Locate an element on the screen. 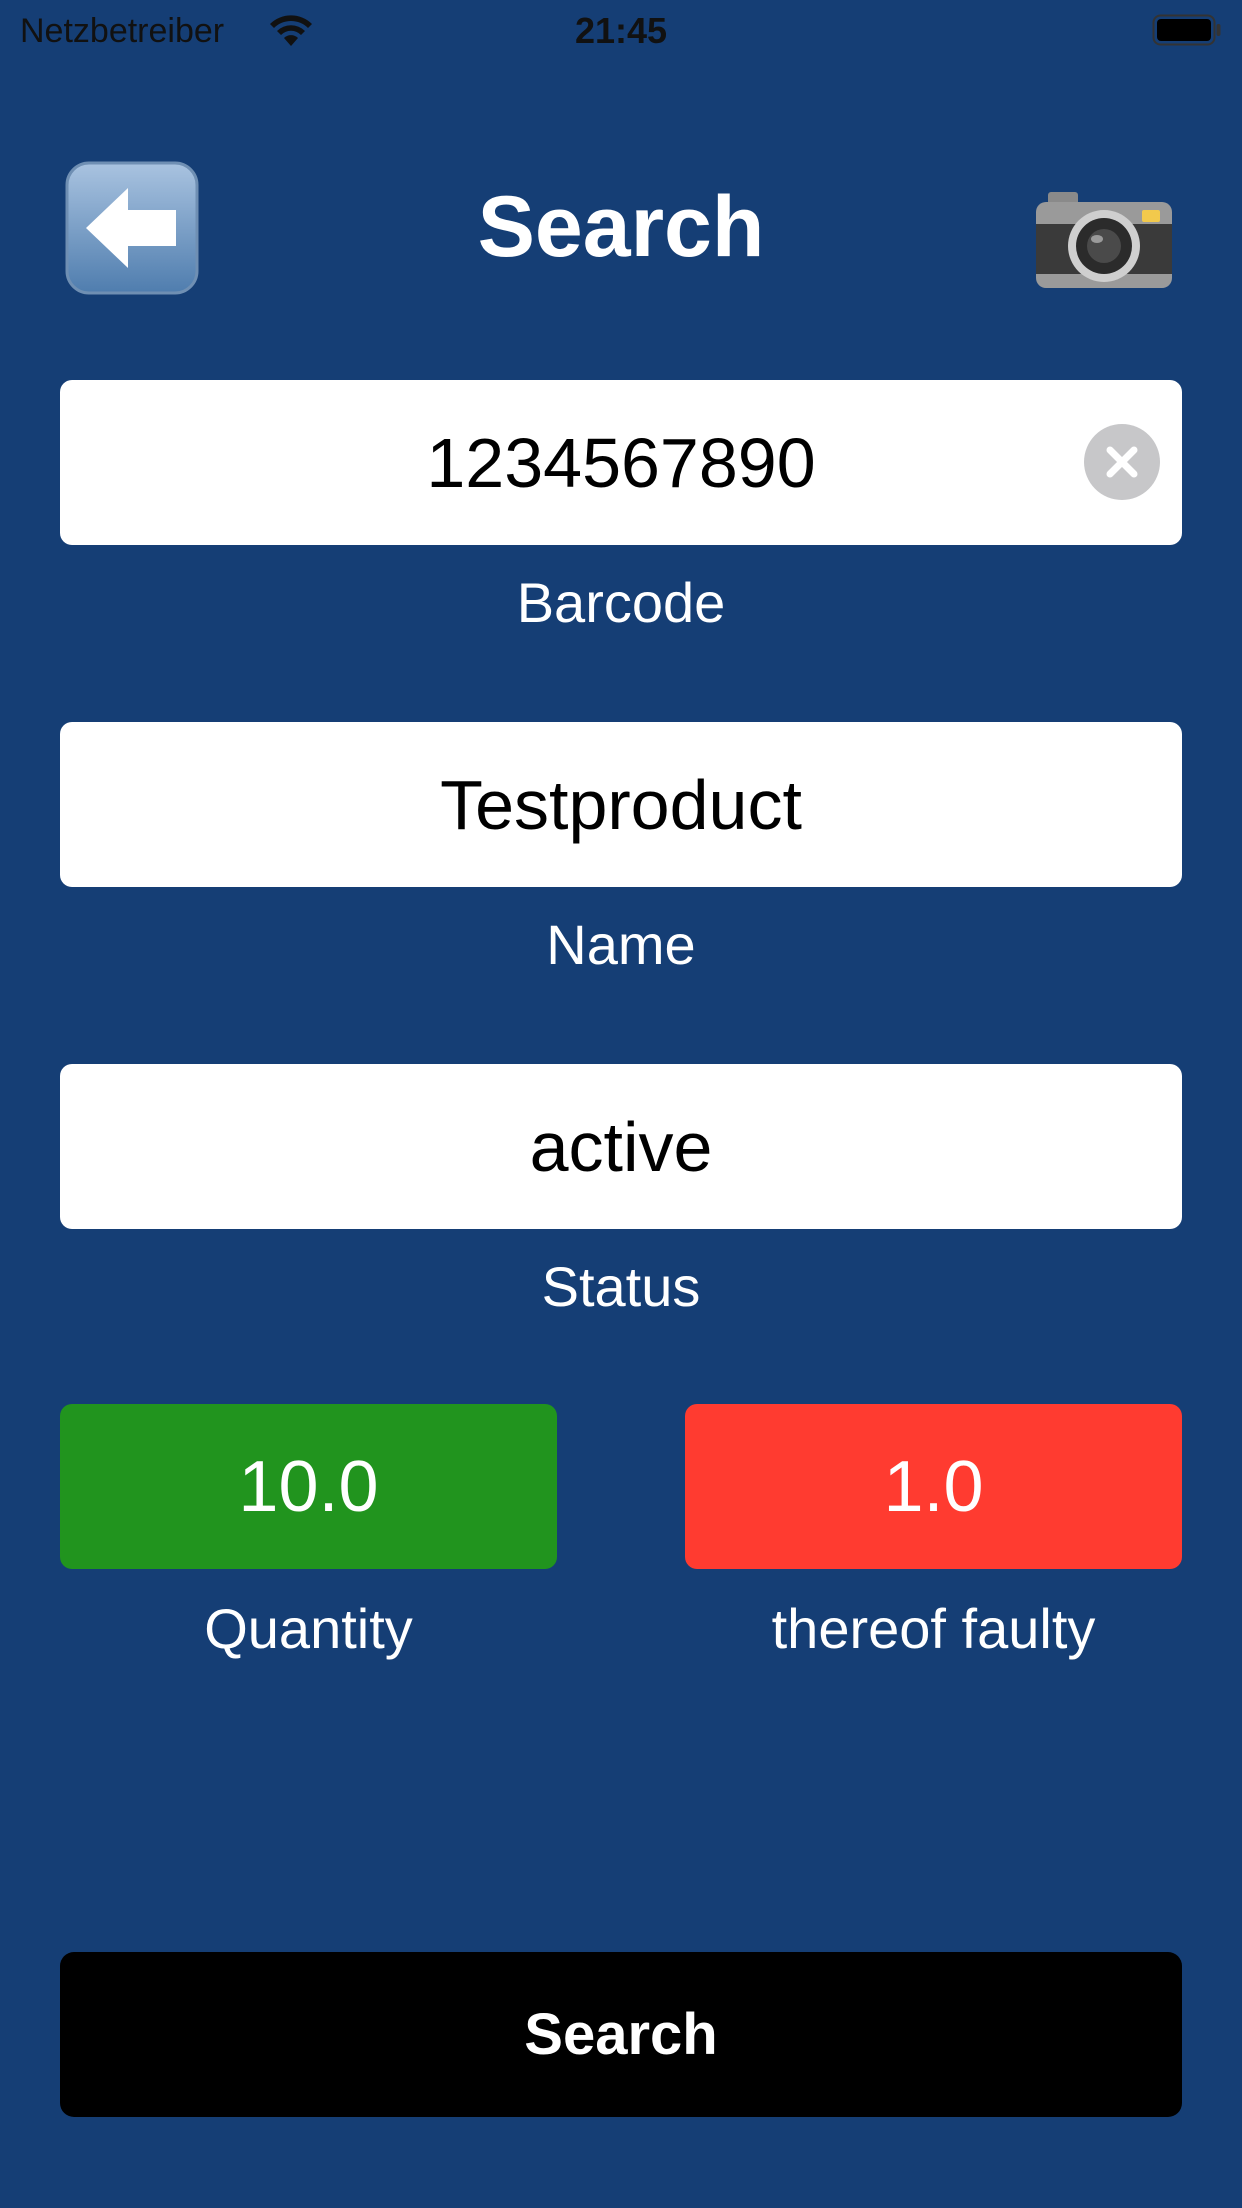 The image size is (1242, 2208). status-label: Status is located at coordinates (621, 1286).